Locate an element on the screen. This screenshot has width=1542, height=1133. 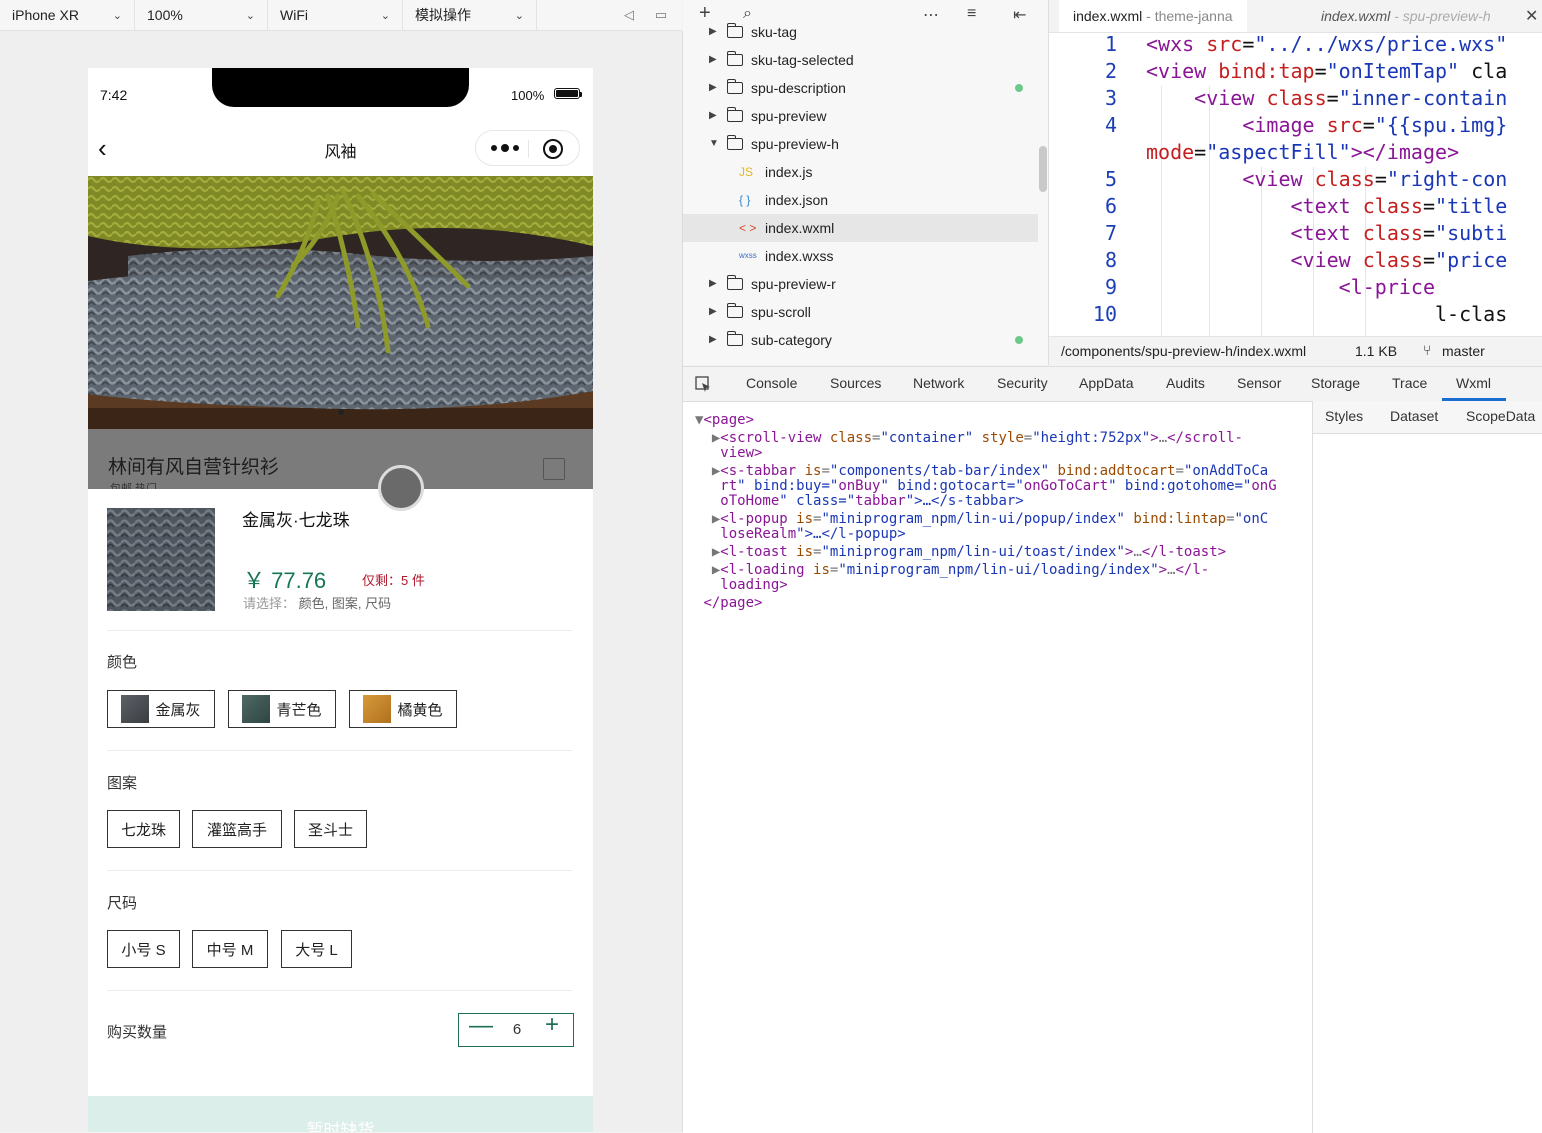
code-line: <text class="title is located at coordinates (1327, 206).